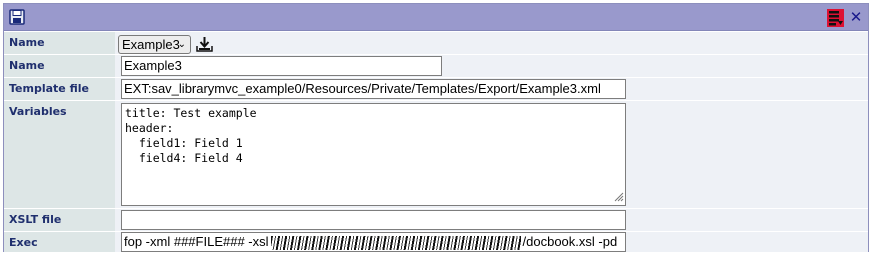 The image size is (872, 254). I want to click on row-config-select: Name Example3 ⌄, so click(436, 43).